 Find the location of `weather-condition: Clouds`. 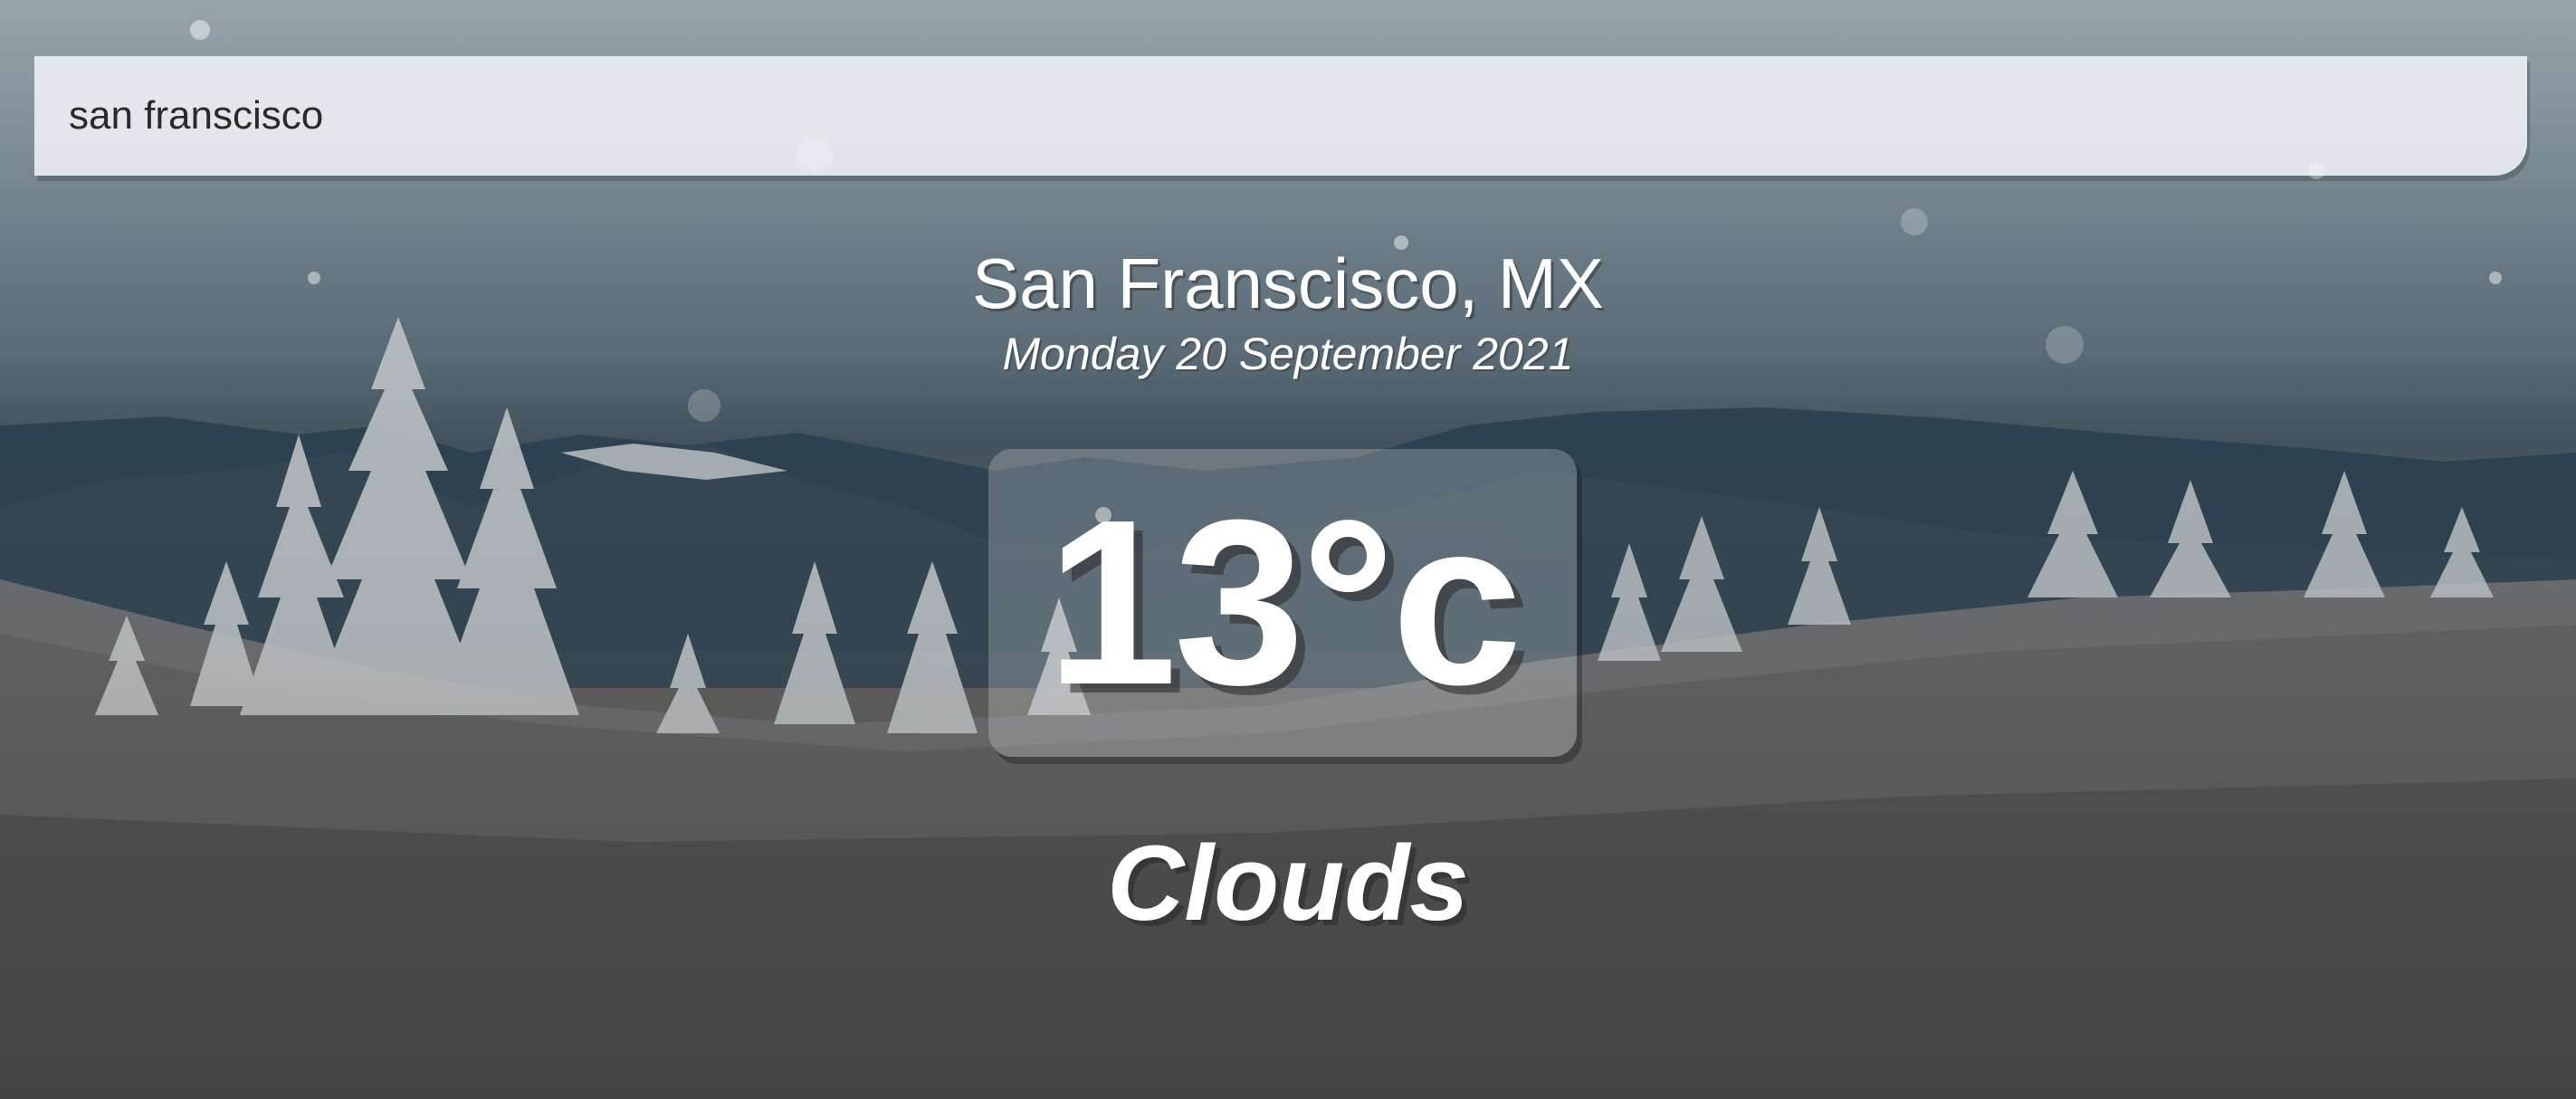

weather-condition: Clouds is located at coordinates (1288, 883).